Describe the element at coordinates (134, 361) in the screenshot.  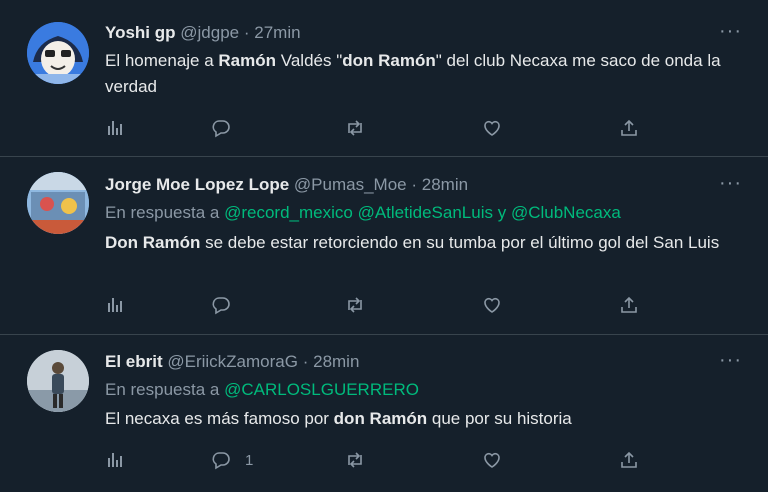
I see `display-name: El ebrit` at that location.